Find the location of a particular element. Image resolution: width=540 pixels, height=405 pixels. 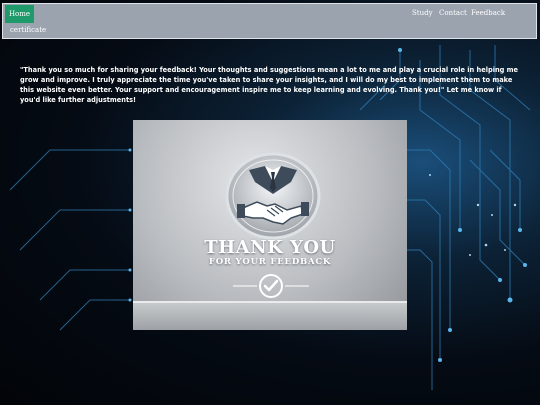

nav-feedback-link: Feedback is located at coordinates (488, 13).